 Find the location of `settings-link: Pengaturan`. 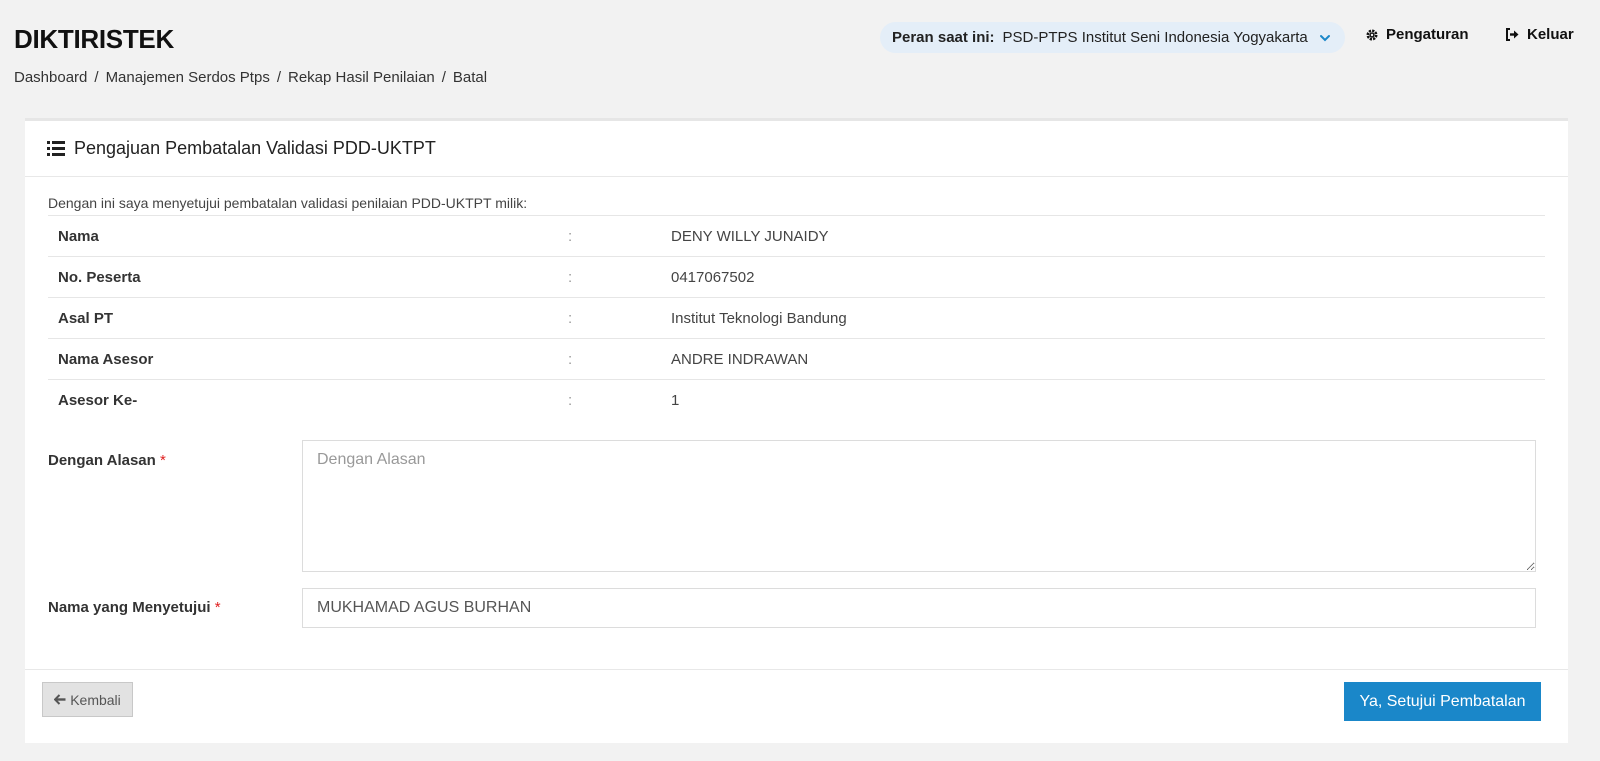

settings-link: Pengaturan is located at coordinates (1417, 34).